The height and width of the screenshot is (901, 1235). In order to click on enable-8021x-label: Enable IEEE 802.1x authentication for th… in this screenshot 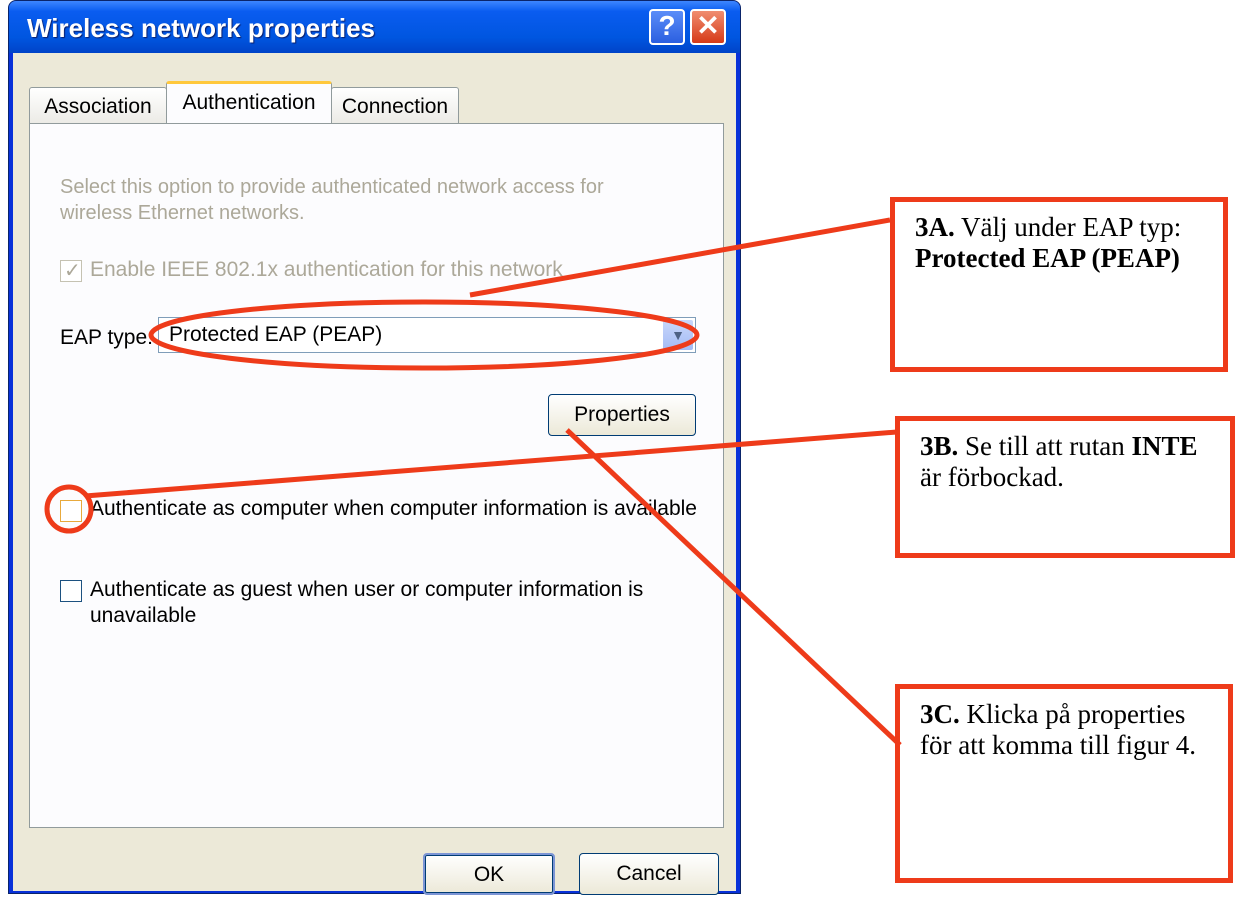, I will do `click(326, 269)`.